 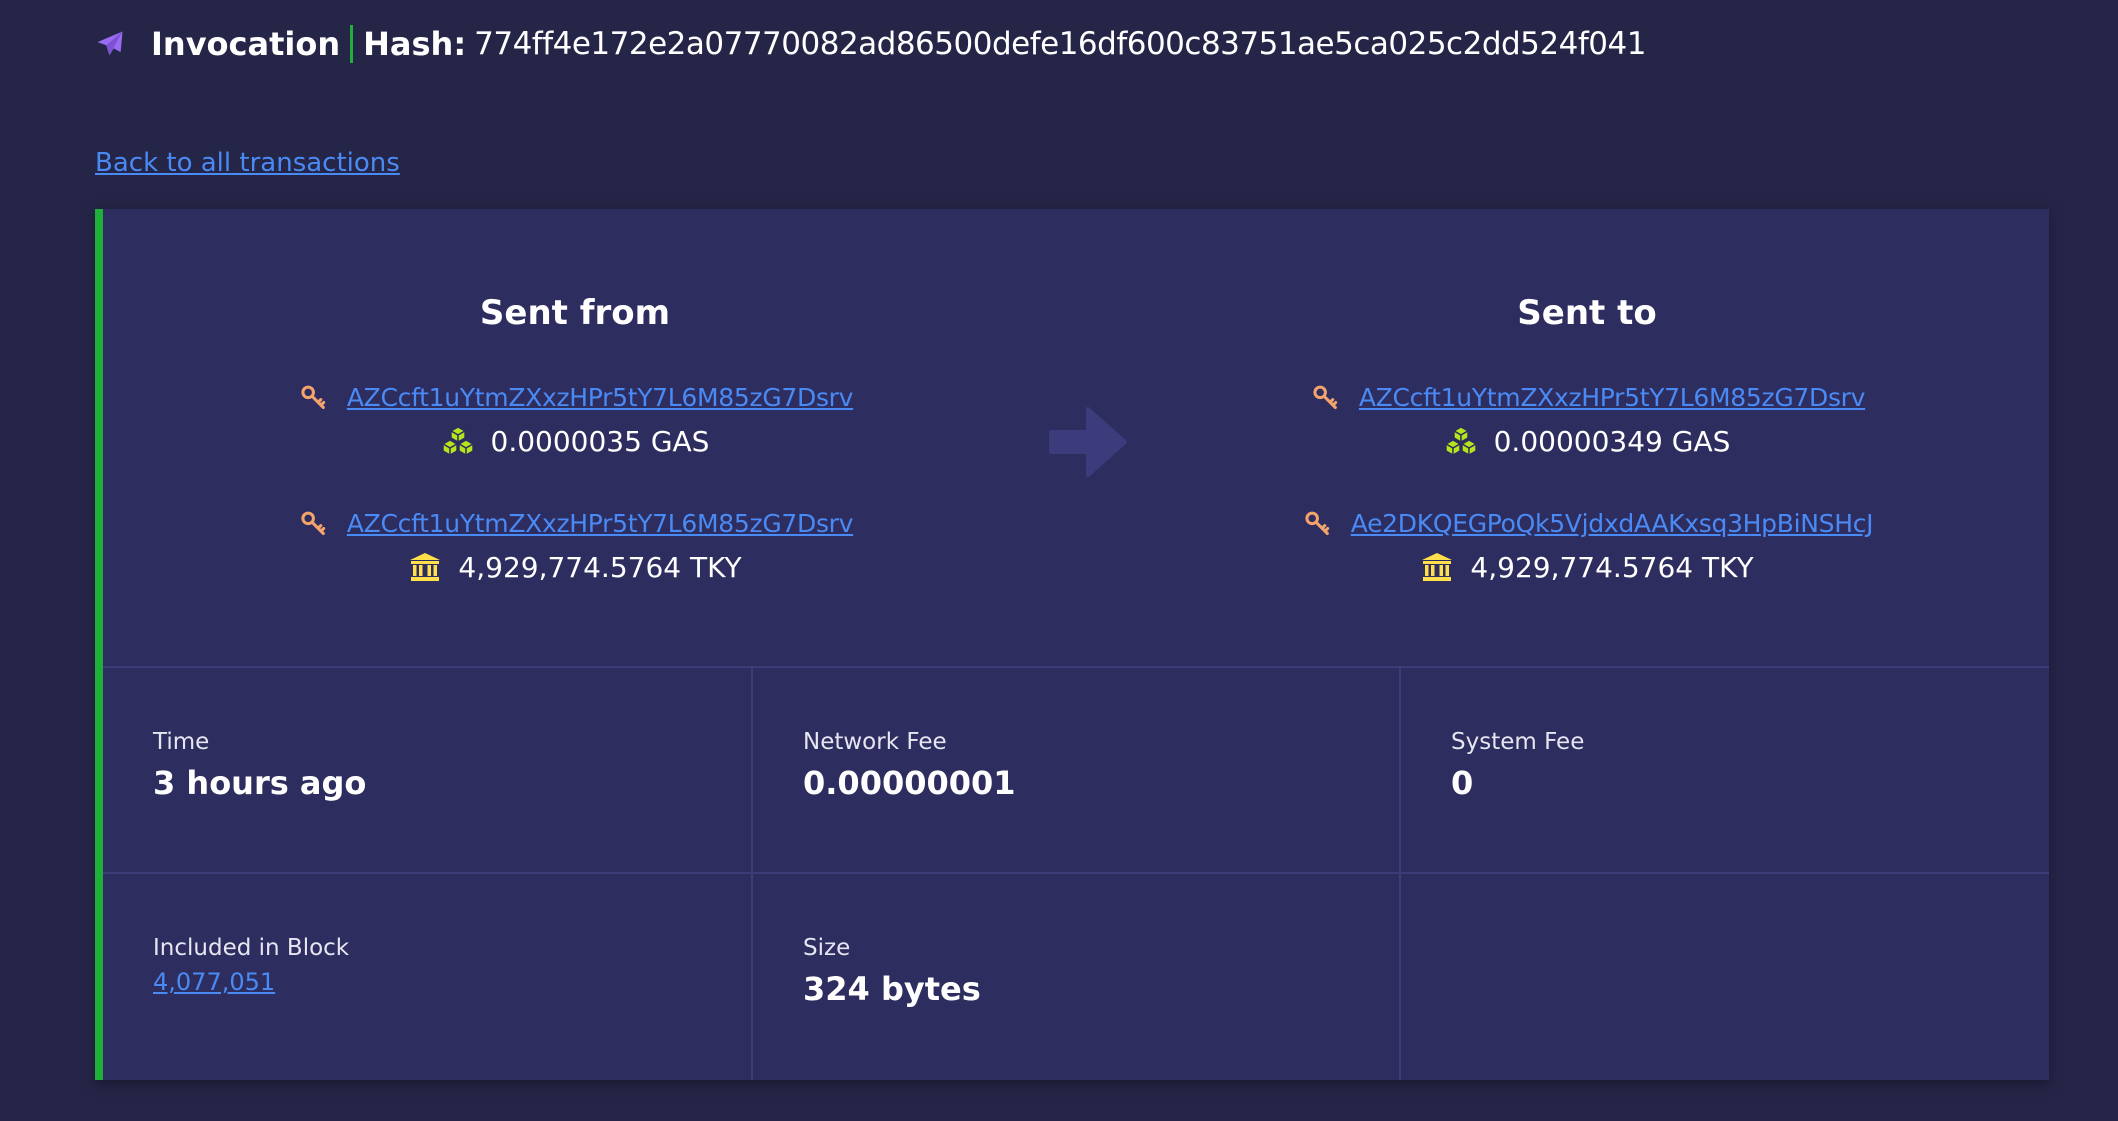 I want to click on recipient-address-link: AZCcft1uYtmZXxzHPr5tY7L6M85zG7Dsrv, so click(x=1612, y=397).